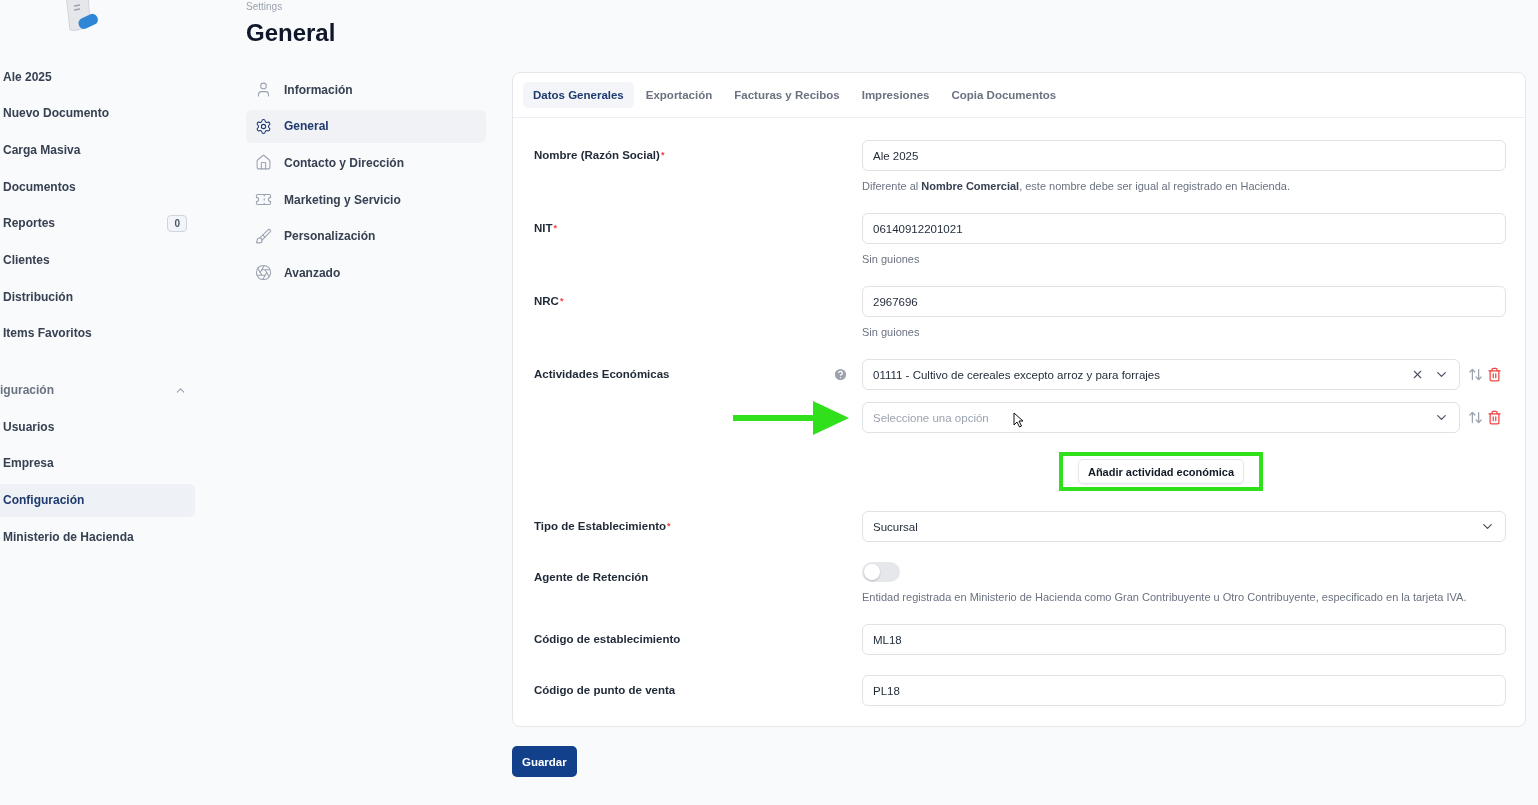 The image size is (1538, 805). What do you see at coordinates (97, 223) in the screenshot?
I see `sidebar-item: Reportes 0` at bounding box center [97, 223].